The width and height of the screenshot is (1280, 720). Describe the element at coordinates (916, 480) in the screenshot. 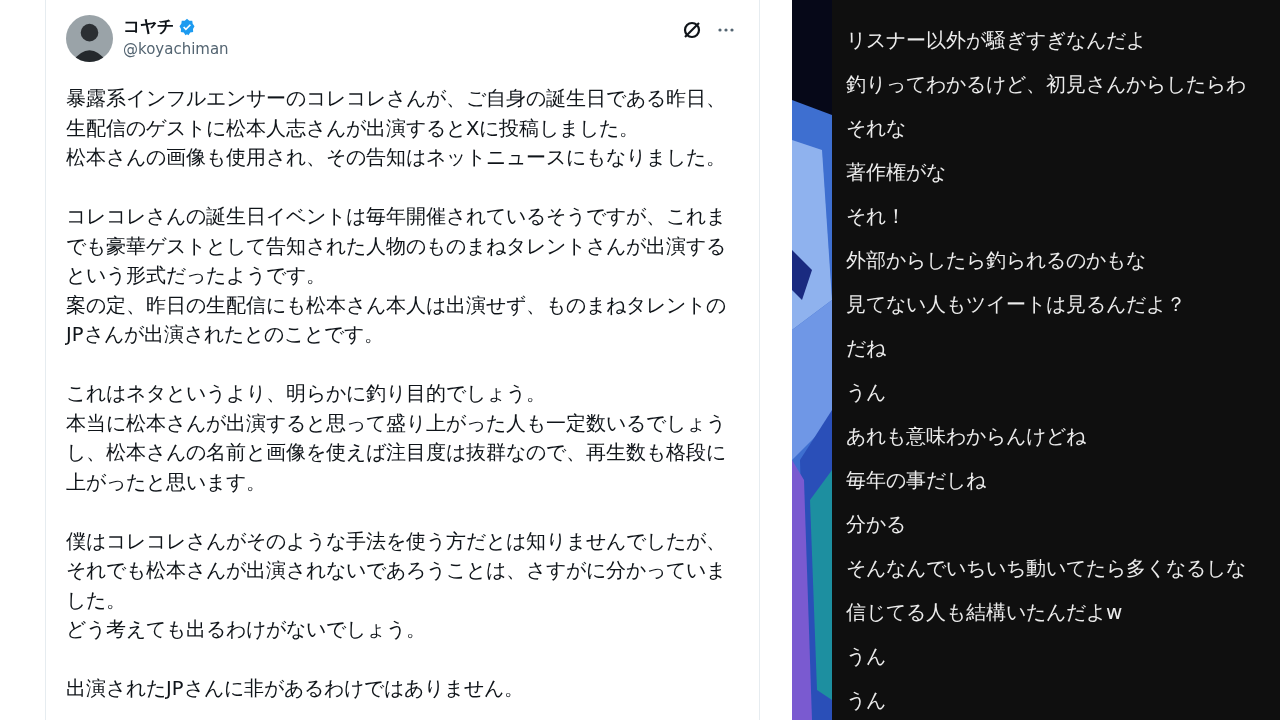

I see `chat-message: 毎年の事だしね` at that location.